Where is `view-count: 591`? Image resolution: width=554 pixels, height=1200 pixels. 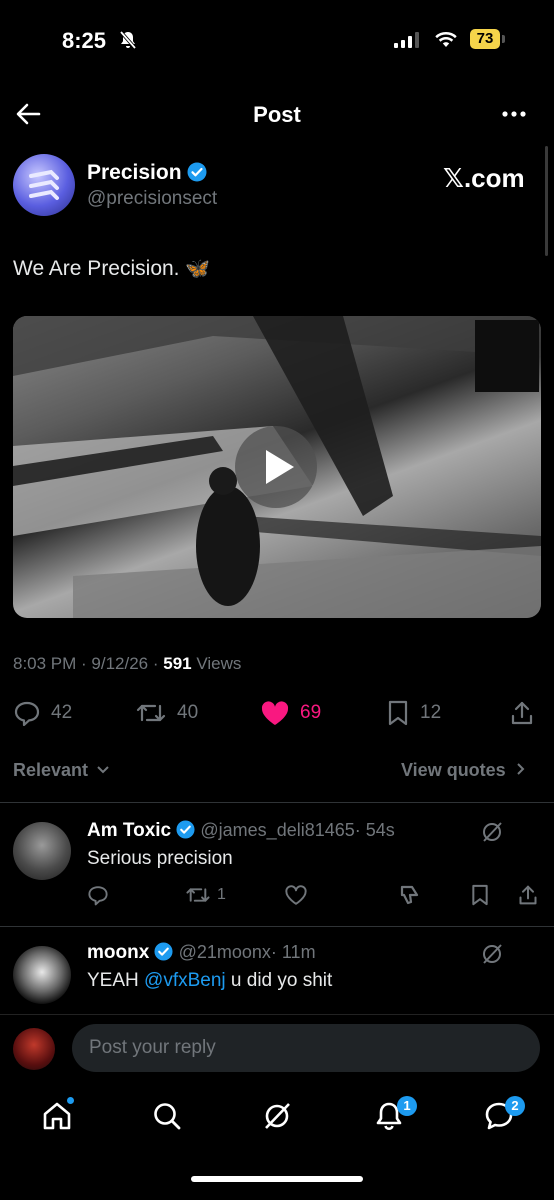
view-count: 591 is located at coordinates (177, 663).